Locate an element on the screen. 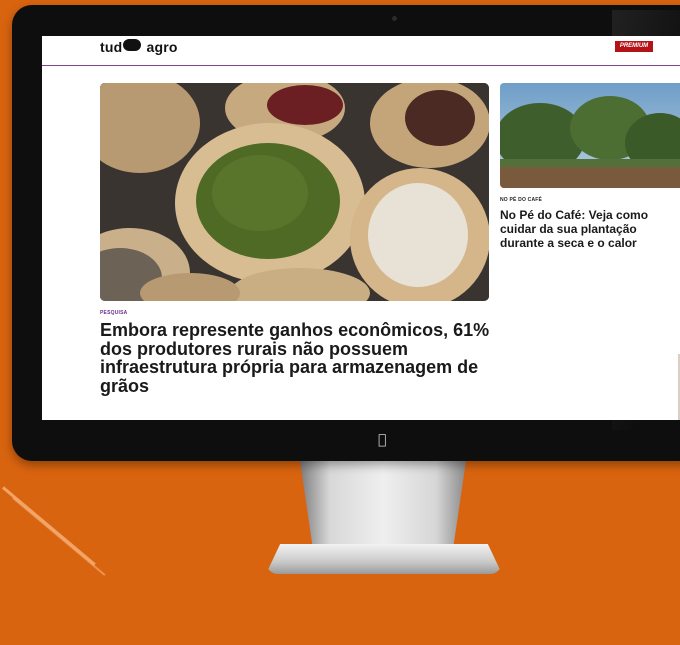 This screenshot has height=645, width=680. monitor-stand-neck is located at coordinates (383, 506).